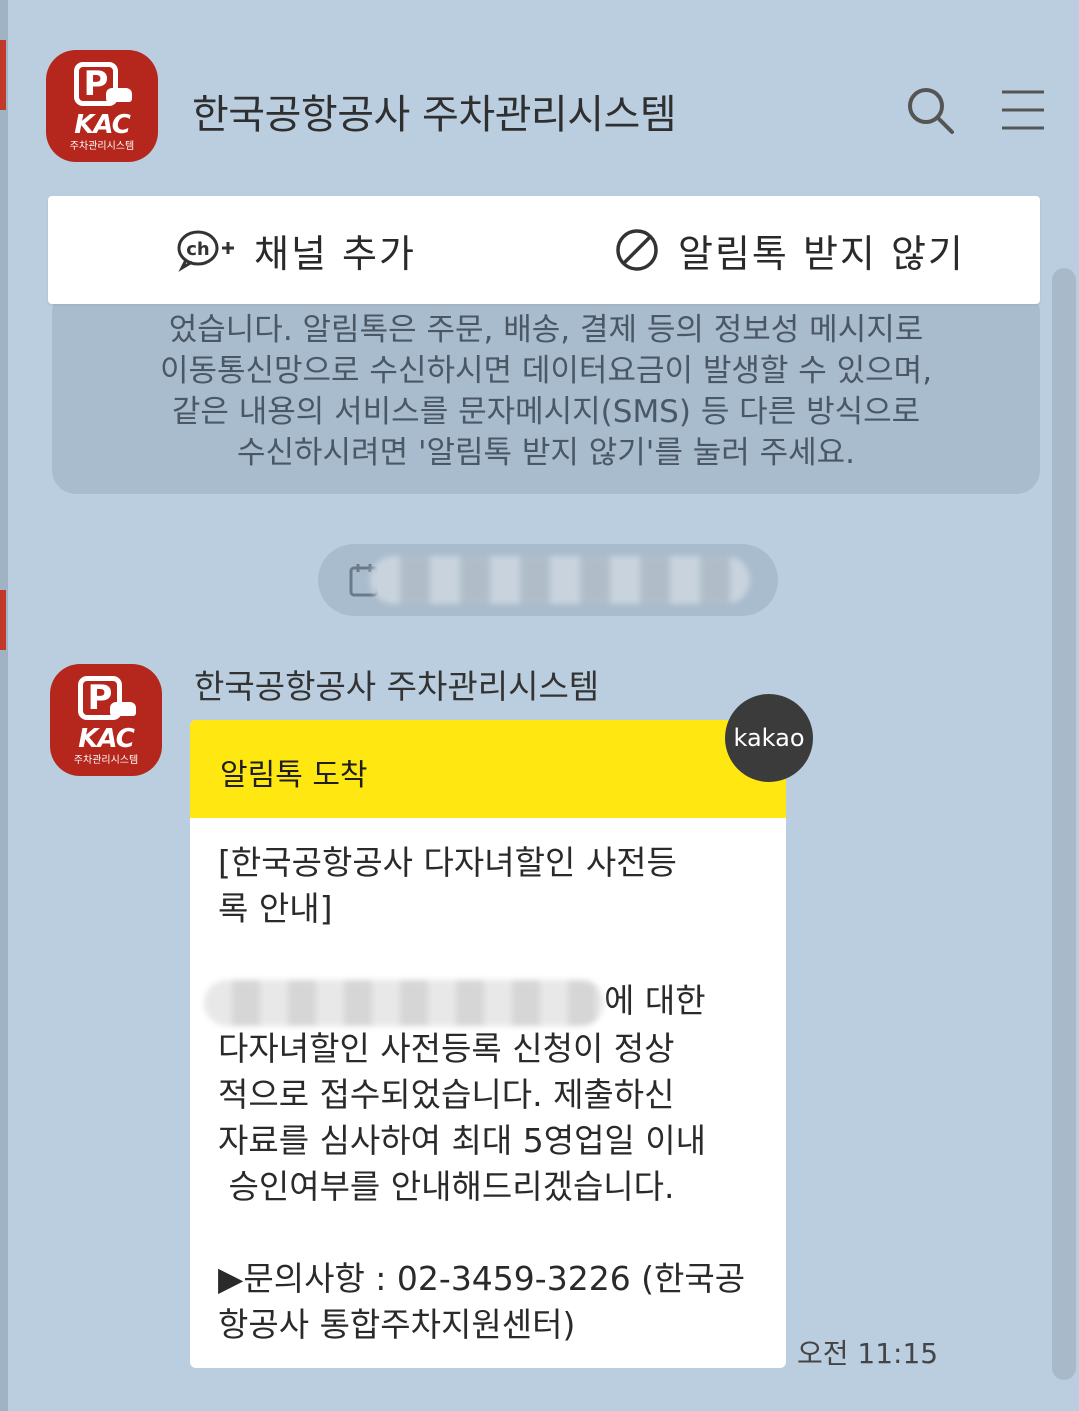 Image resolution: width=1079 pixels, height=1411 pixels. What do you see at coordinates (197, 249) in the screenshot?
I see `svg-text: ch` at bounding box center [197, 249].